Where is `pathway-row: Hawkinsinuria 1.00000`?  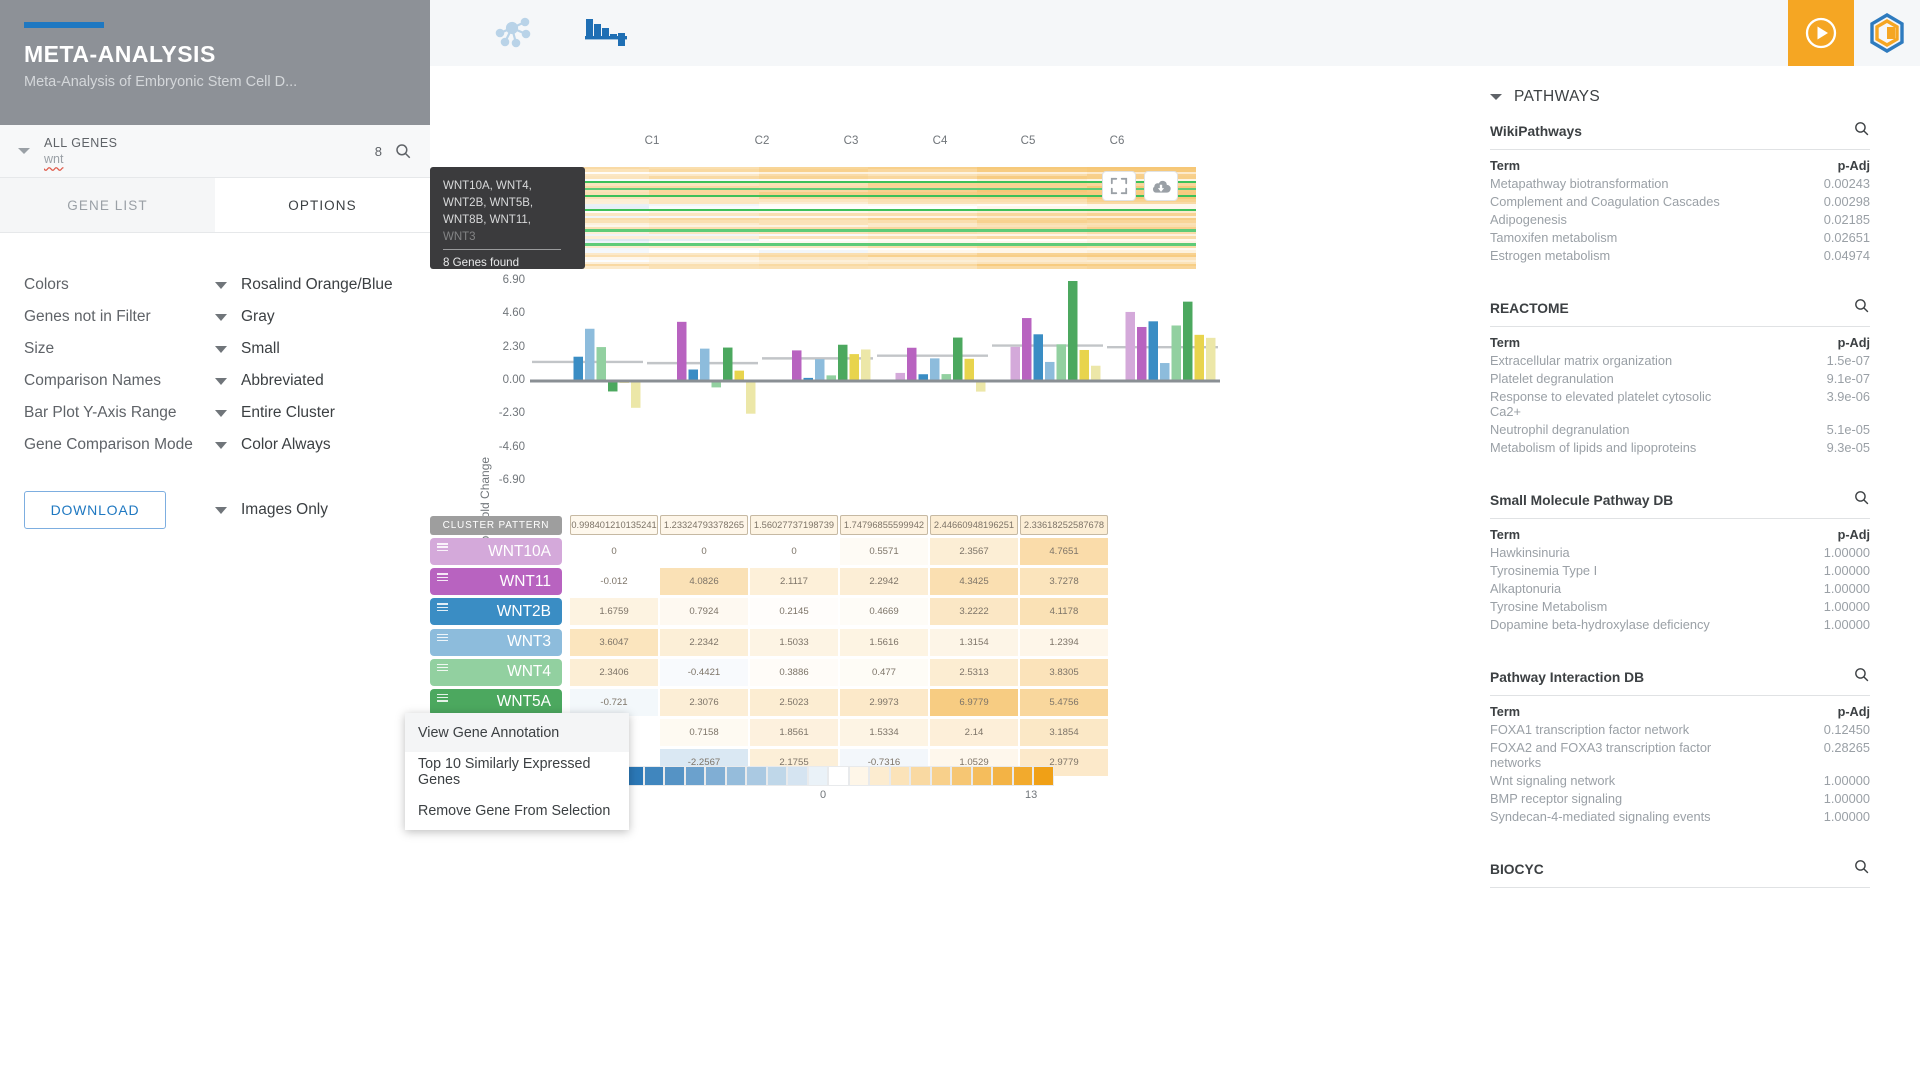 pathway-row: Hawkinsinuria 1.00000 is located at coordinates (1680, 551).